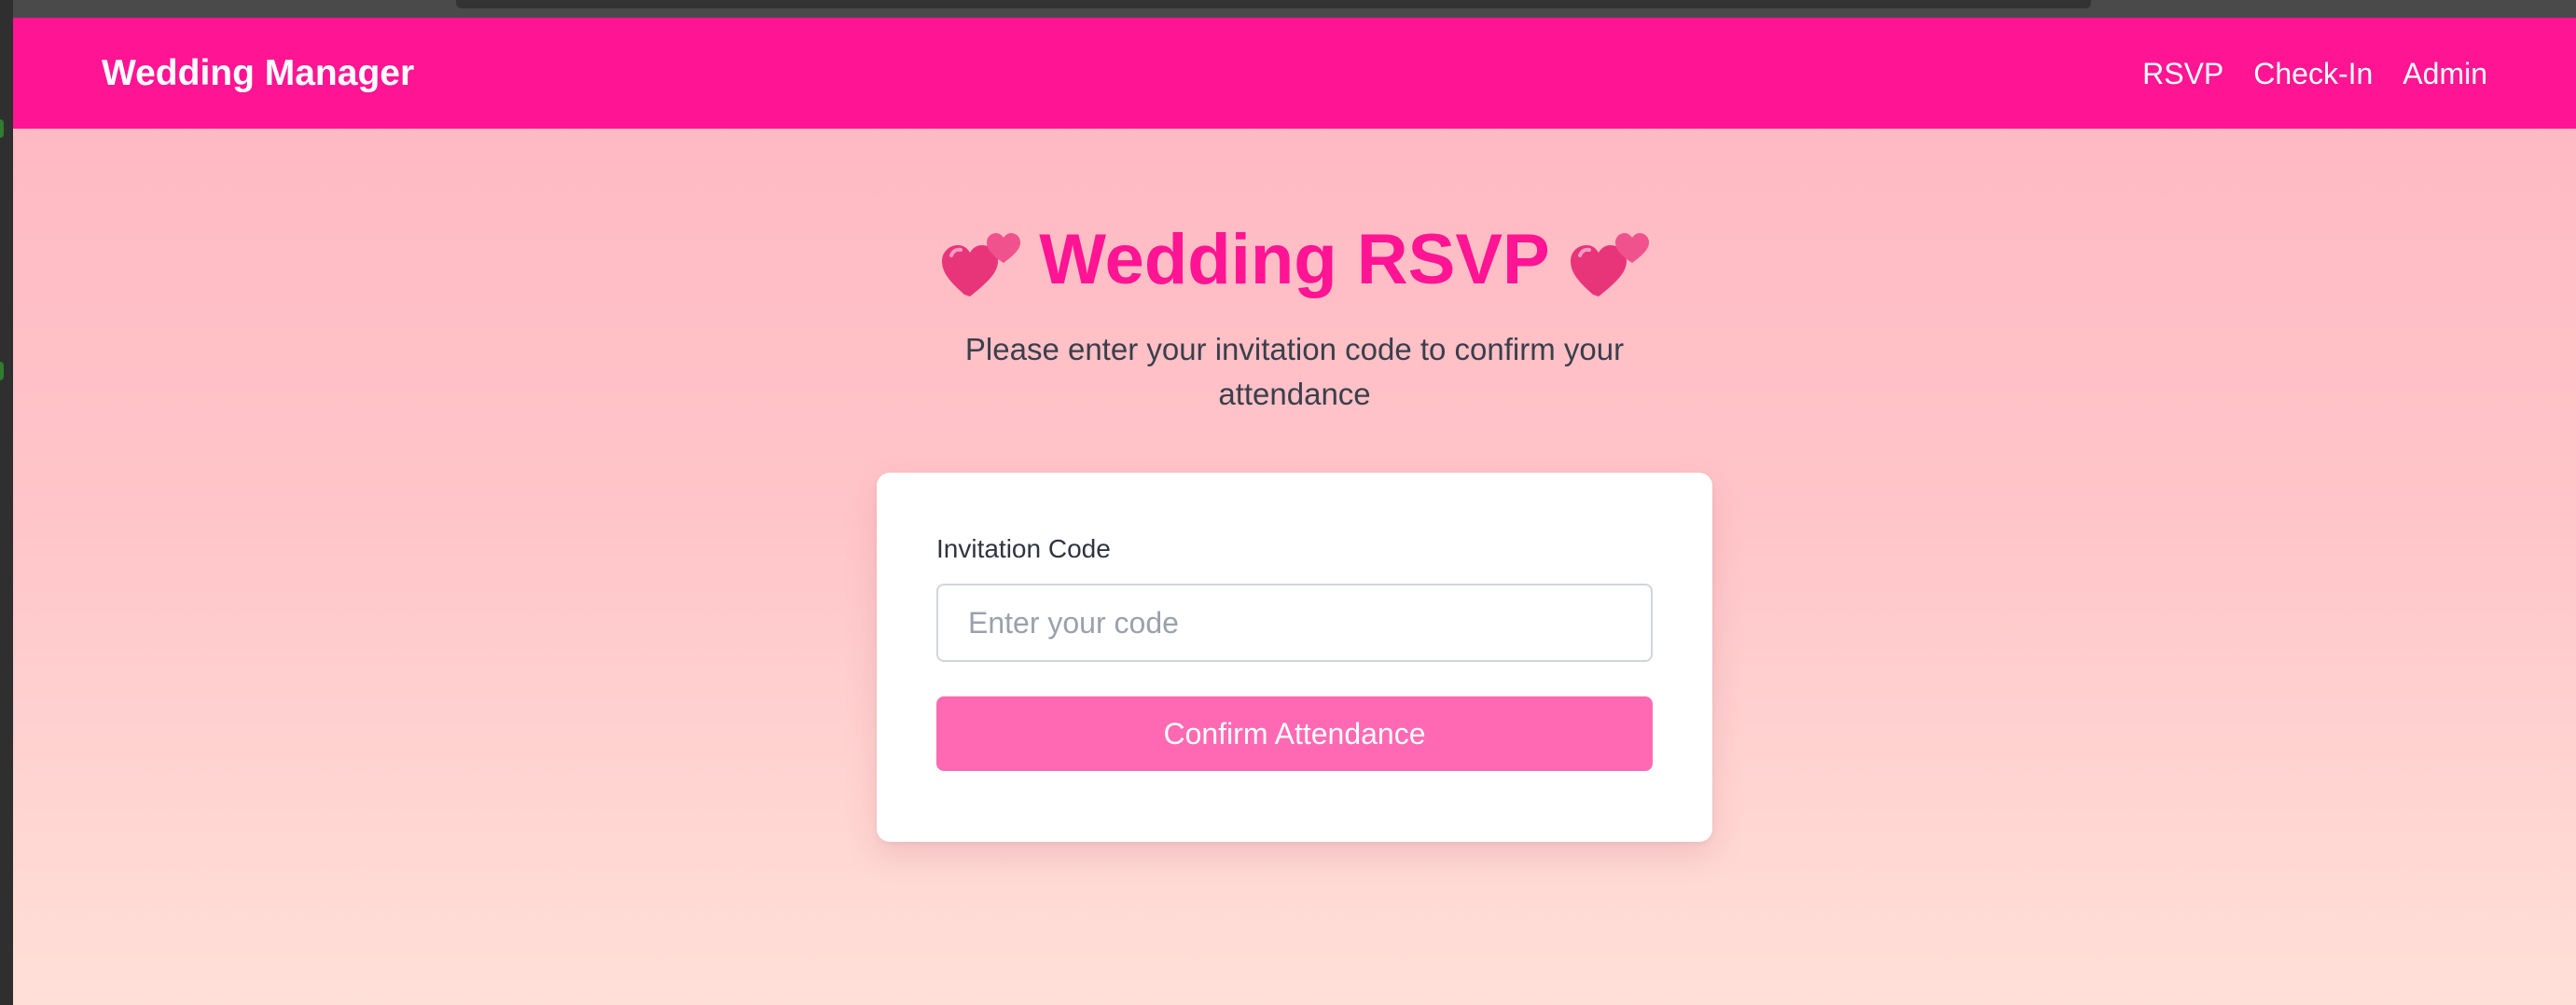 This screenshot has width=2576, height=1005. What do you see at coordinates (1024, 548) in the screenshot?
I see `invitation-code-label: Invitation Code` at bounding box center [1024, 548].